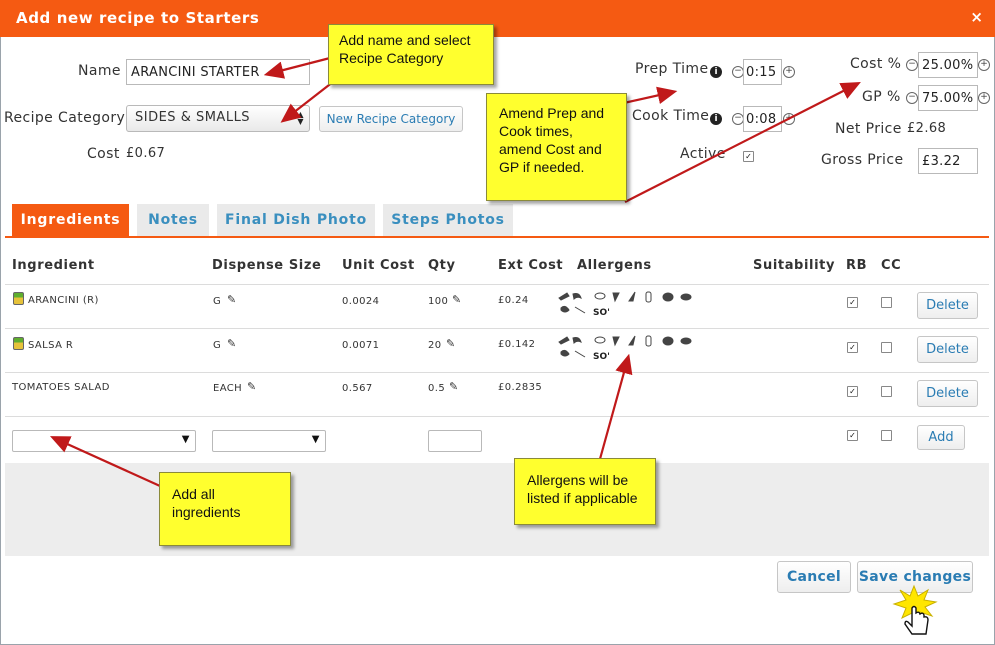 The width and height of the screenshot is (995, 645). Describe the element at coordinates (267, 265) in the screenshot. I see `header-dispense-size: Dispense Size` at that location.